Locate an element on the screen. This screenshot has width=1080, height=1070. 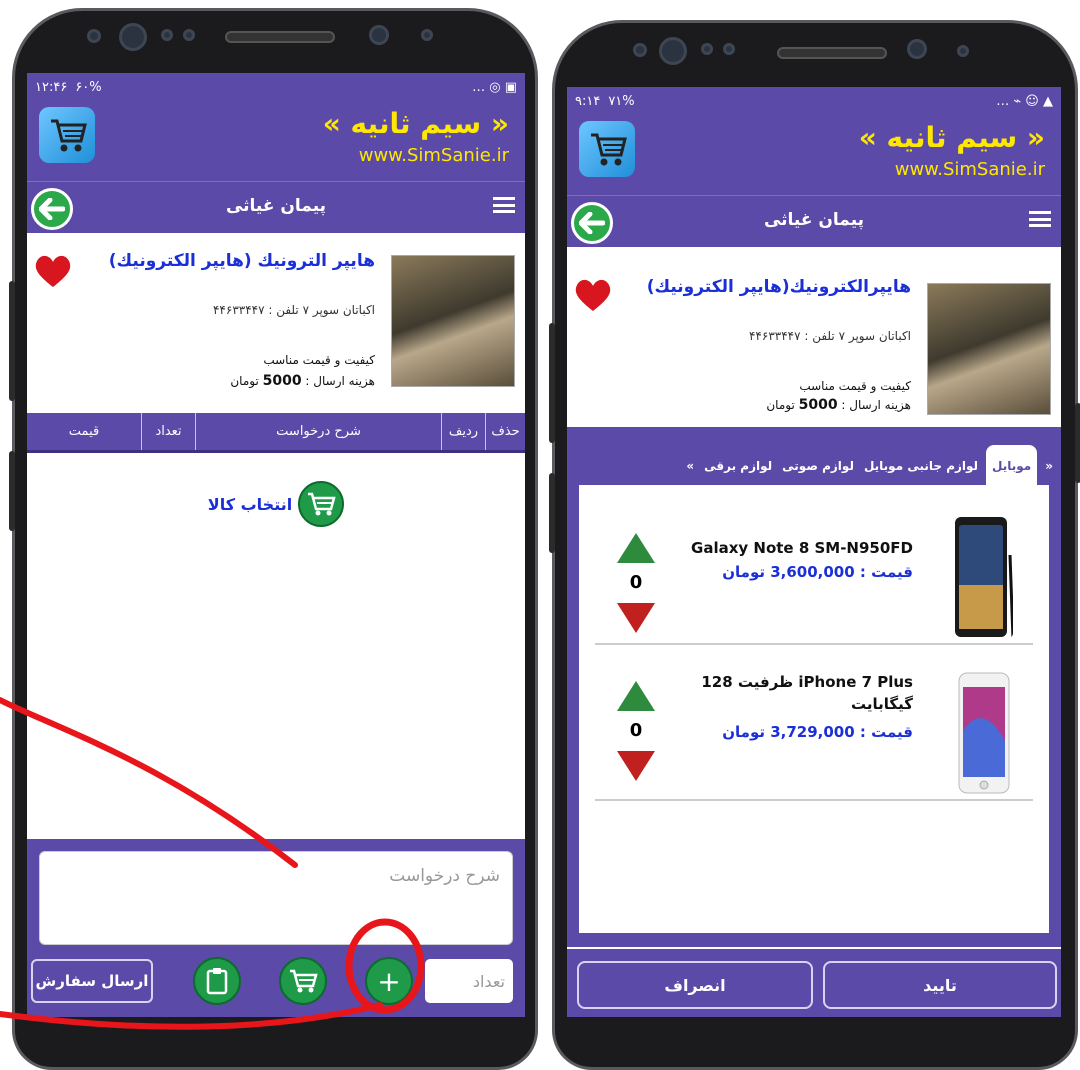
status-battery: ۶۰% is located at coordinates (88, 87).